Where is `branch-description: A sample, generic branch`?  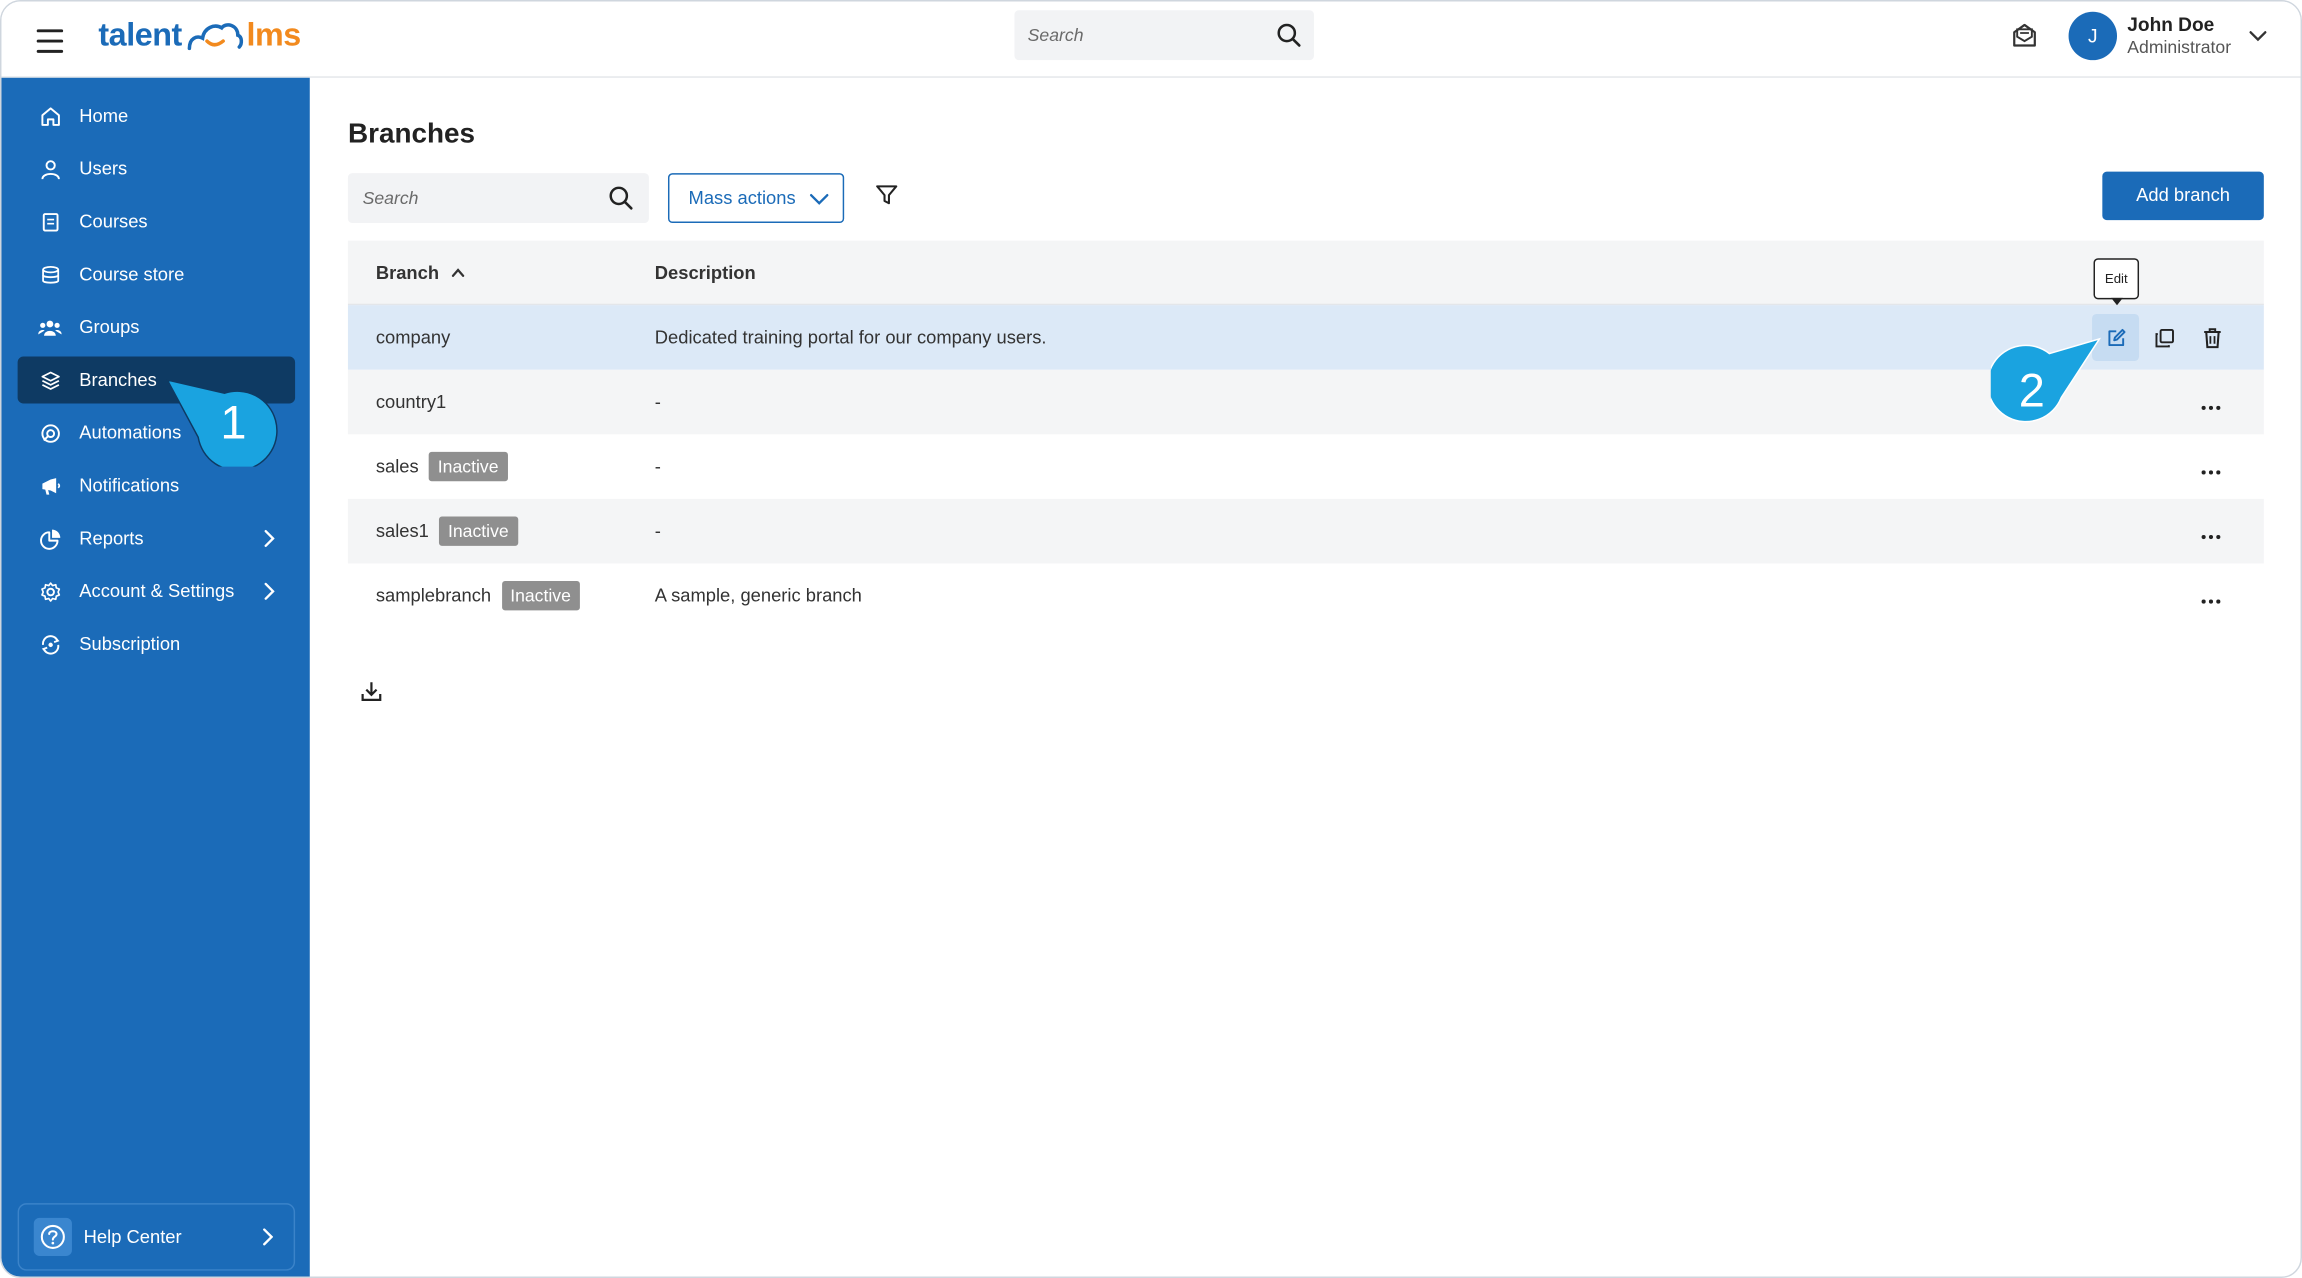 branch-description: A sample, generic branch is located at coordinates (758, 595).